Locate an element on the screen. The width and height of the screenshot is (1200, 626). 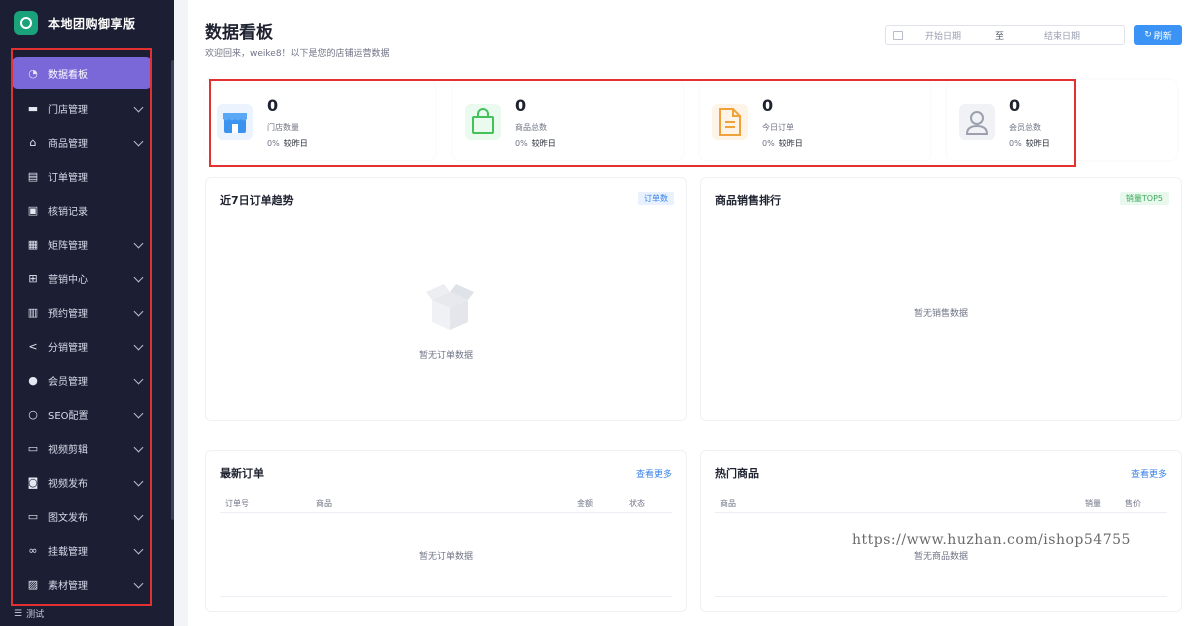
sidebar-item: ◙ 视频发布 is located at coordinates (82, 482).